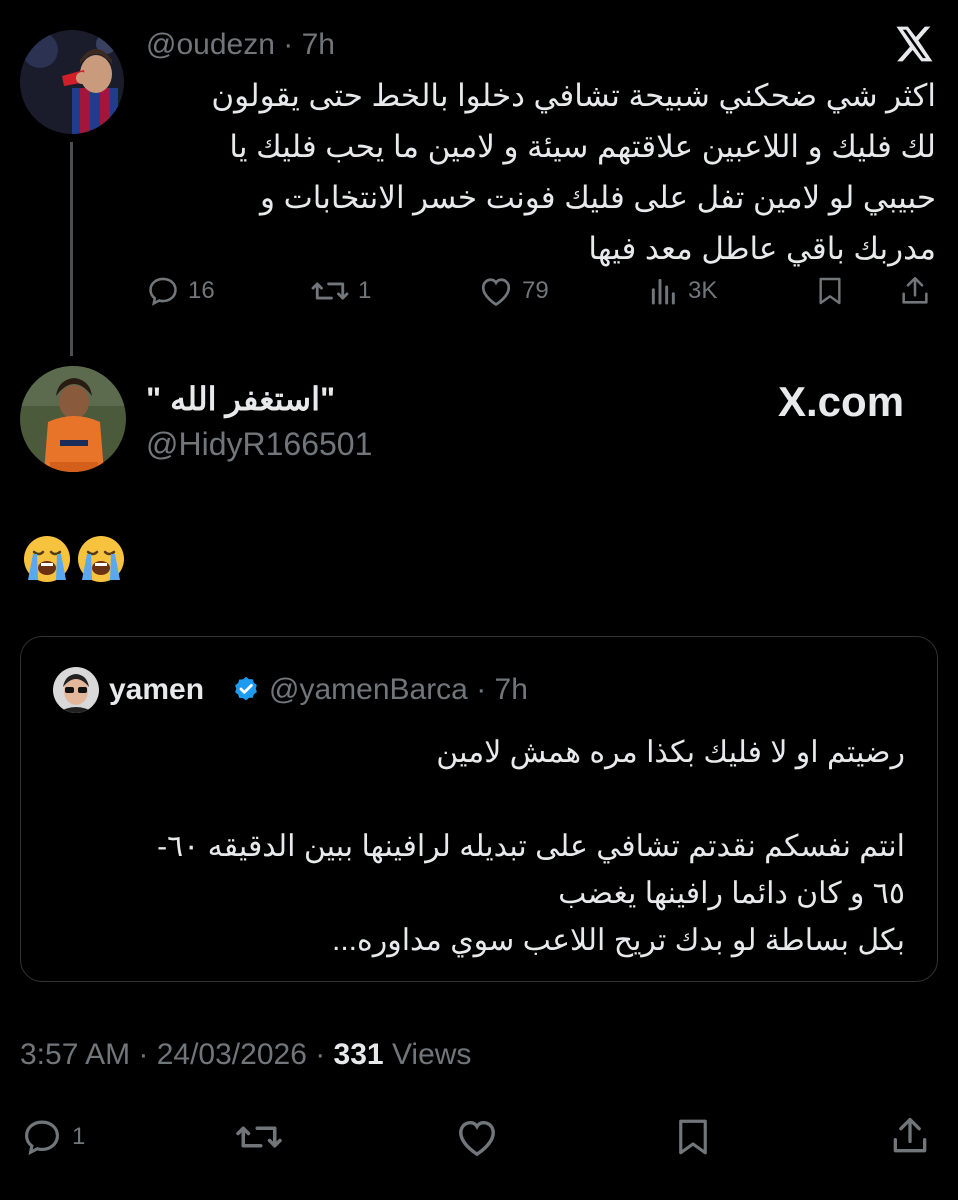 Image resolution: width=958 pixels, height=1200 pixels. I want to click on verified-badge-icon, so click(246, 692).